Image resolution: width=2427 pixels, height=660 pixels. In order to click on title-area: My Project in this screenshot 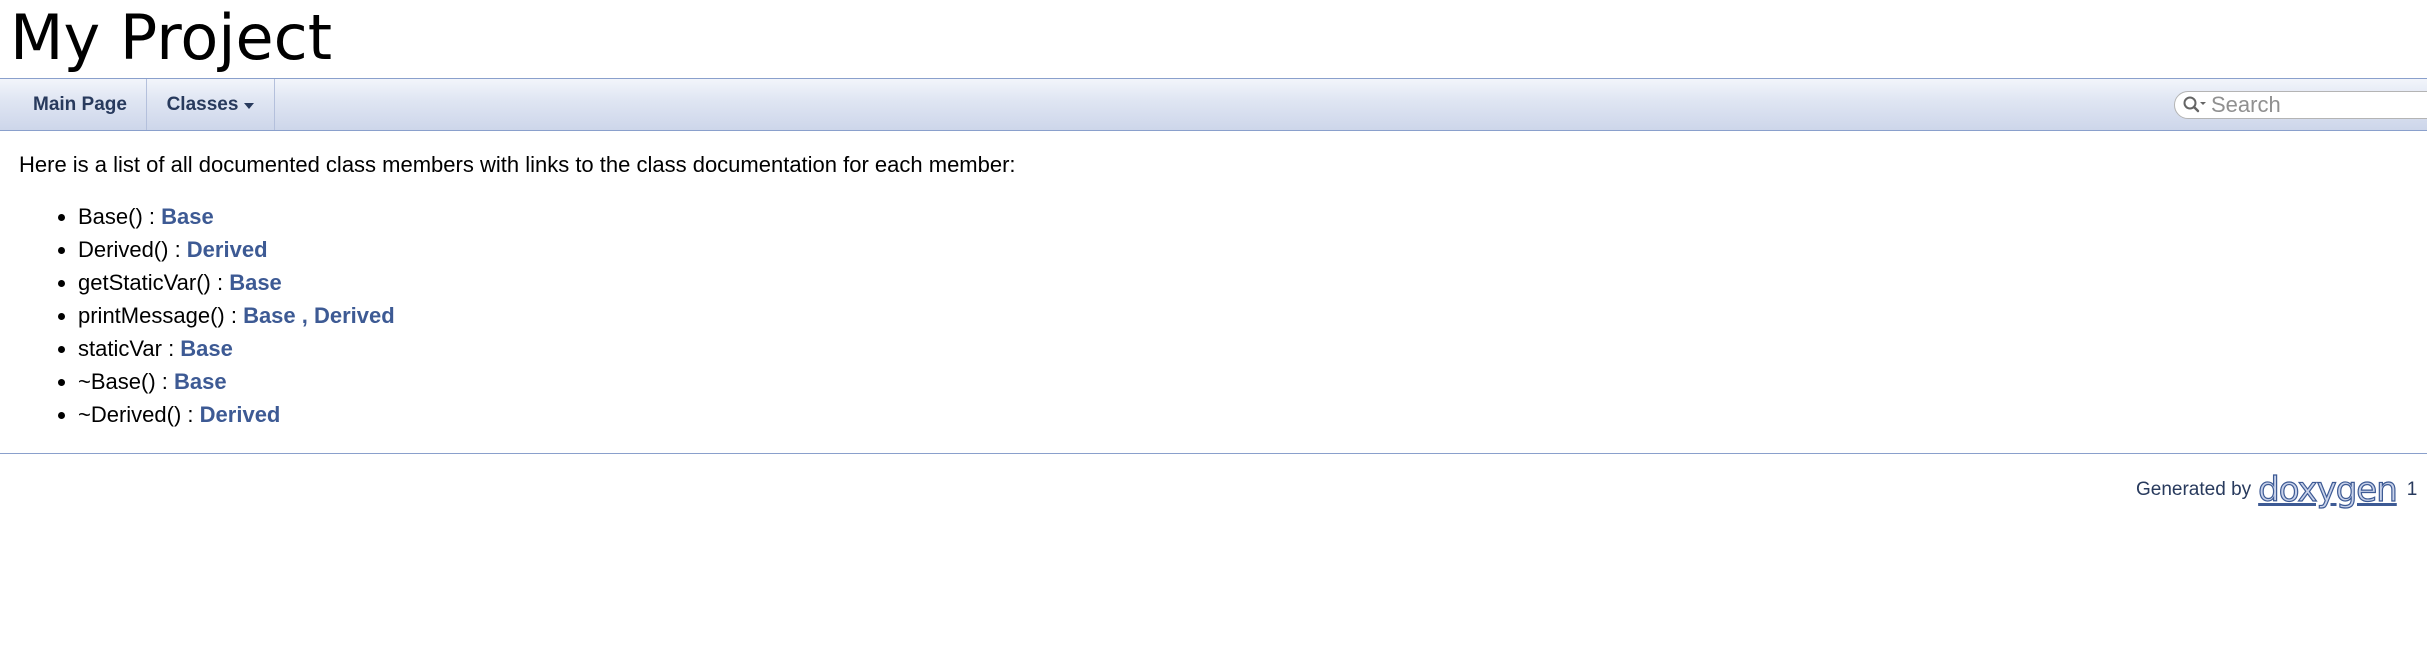, I will do `click(1213, 39)`.